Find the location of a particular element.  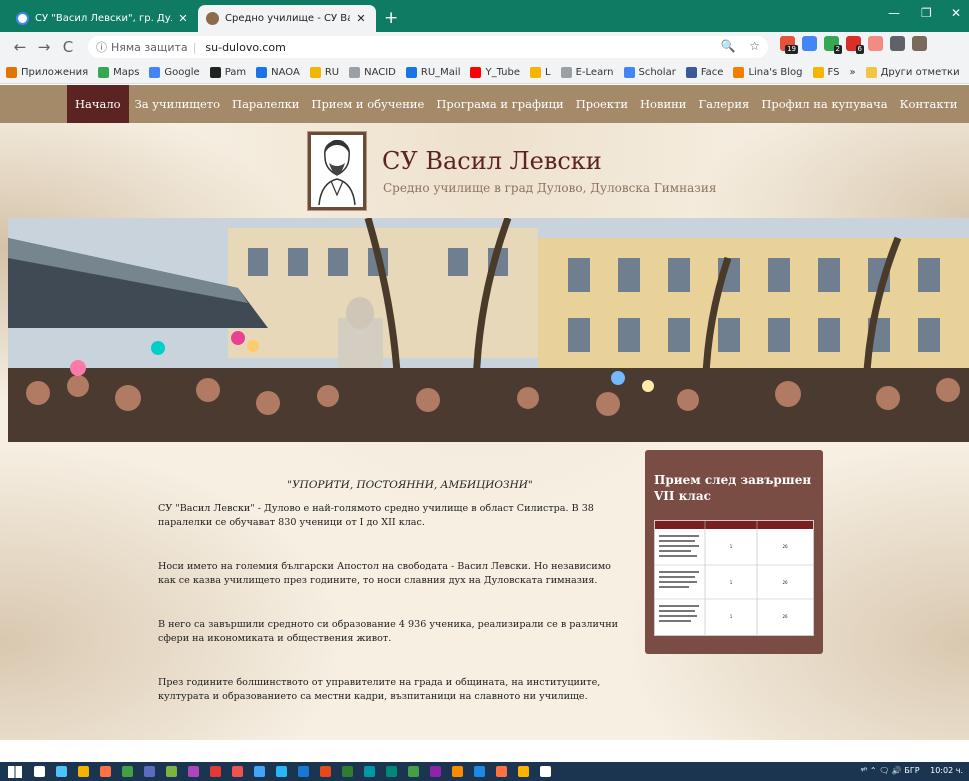

admission-title: Прием след завършен VII клас is located at coordinates (736, 488).